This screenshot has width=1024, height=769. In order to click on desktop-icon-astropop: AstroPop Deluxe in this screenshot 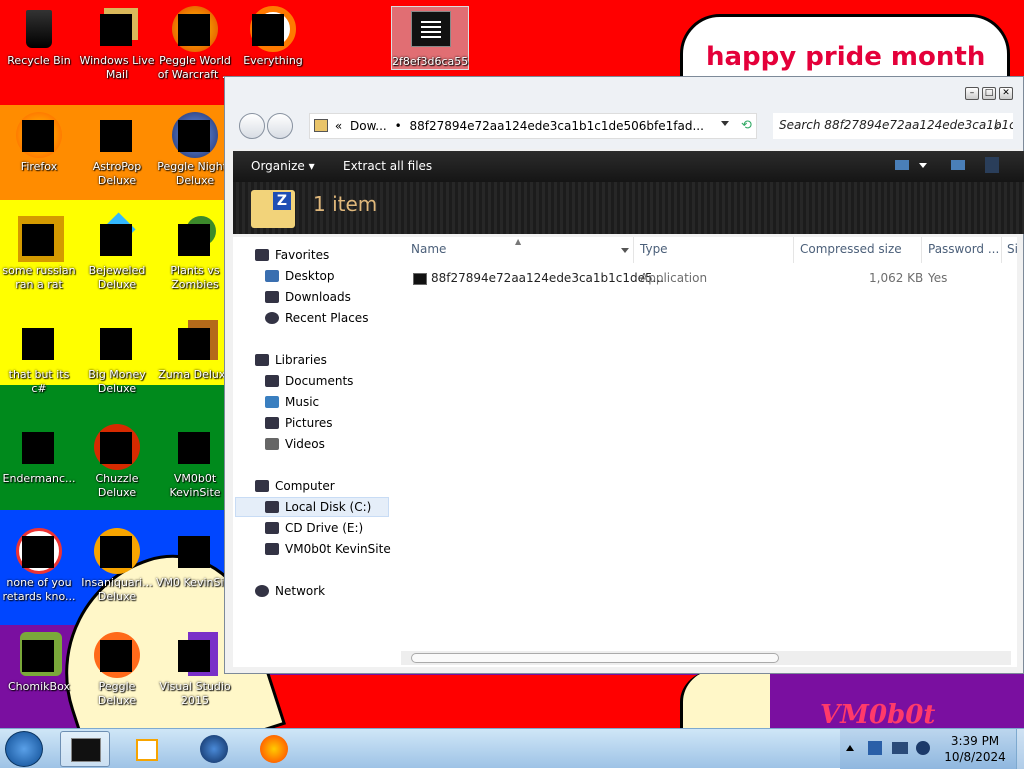, I will do `click(117, 150)`.